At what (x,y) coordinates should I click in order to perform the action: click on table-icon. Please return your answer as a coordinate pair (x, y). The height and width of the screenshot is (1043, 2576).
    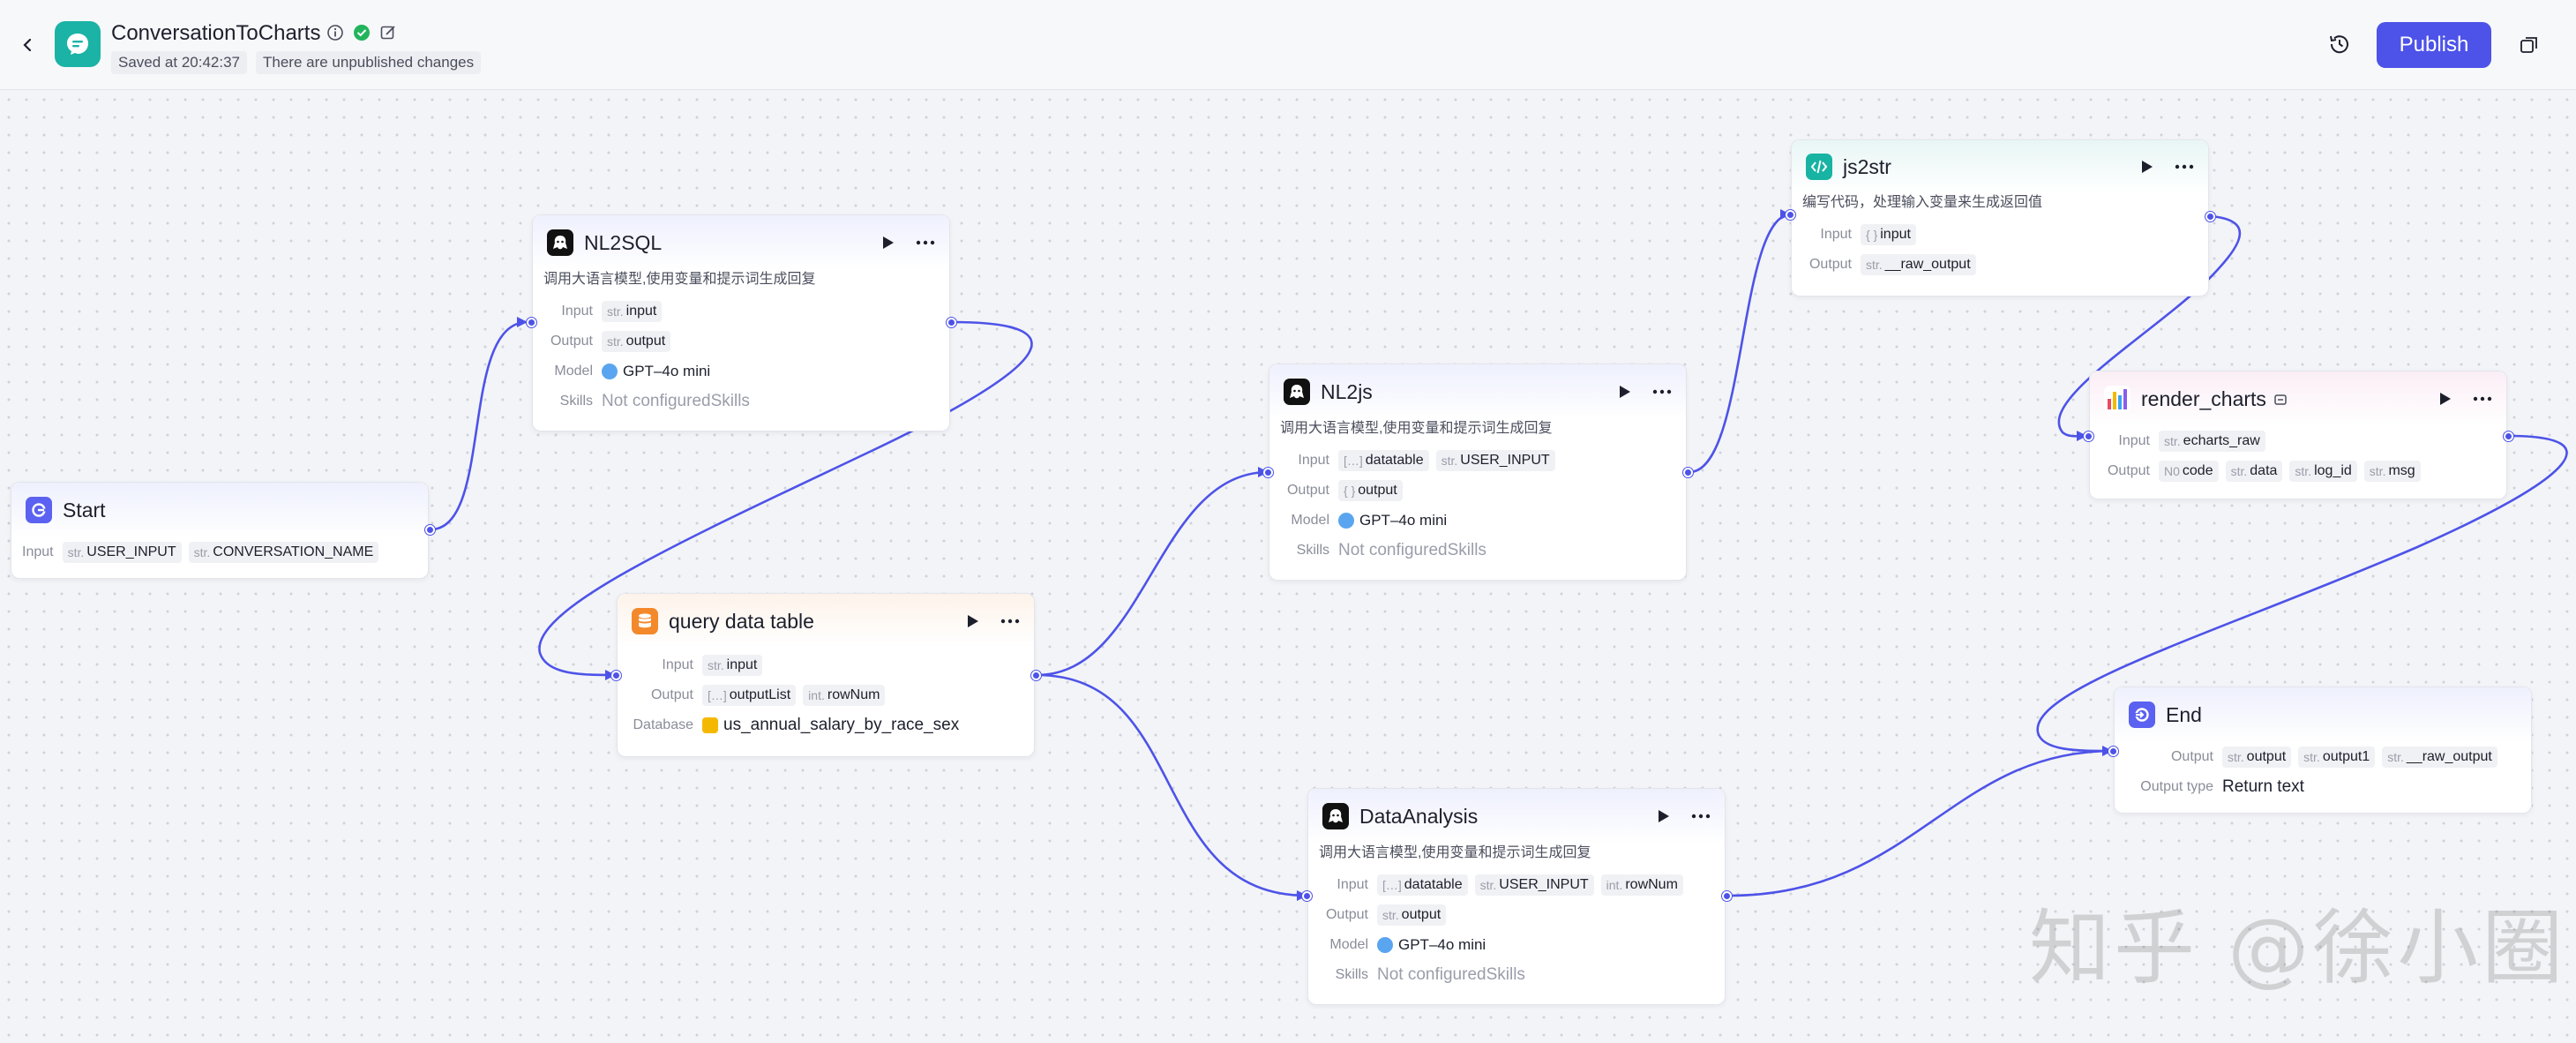
    Looking at the image, I should click on (710, 725).